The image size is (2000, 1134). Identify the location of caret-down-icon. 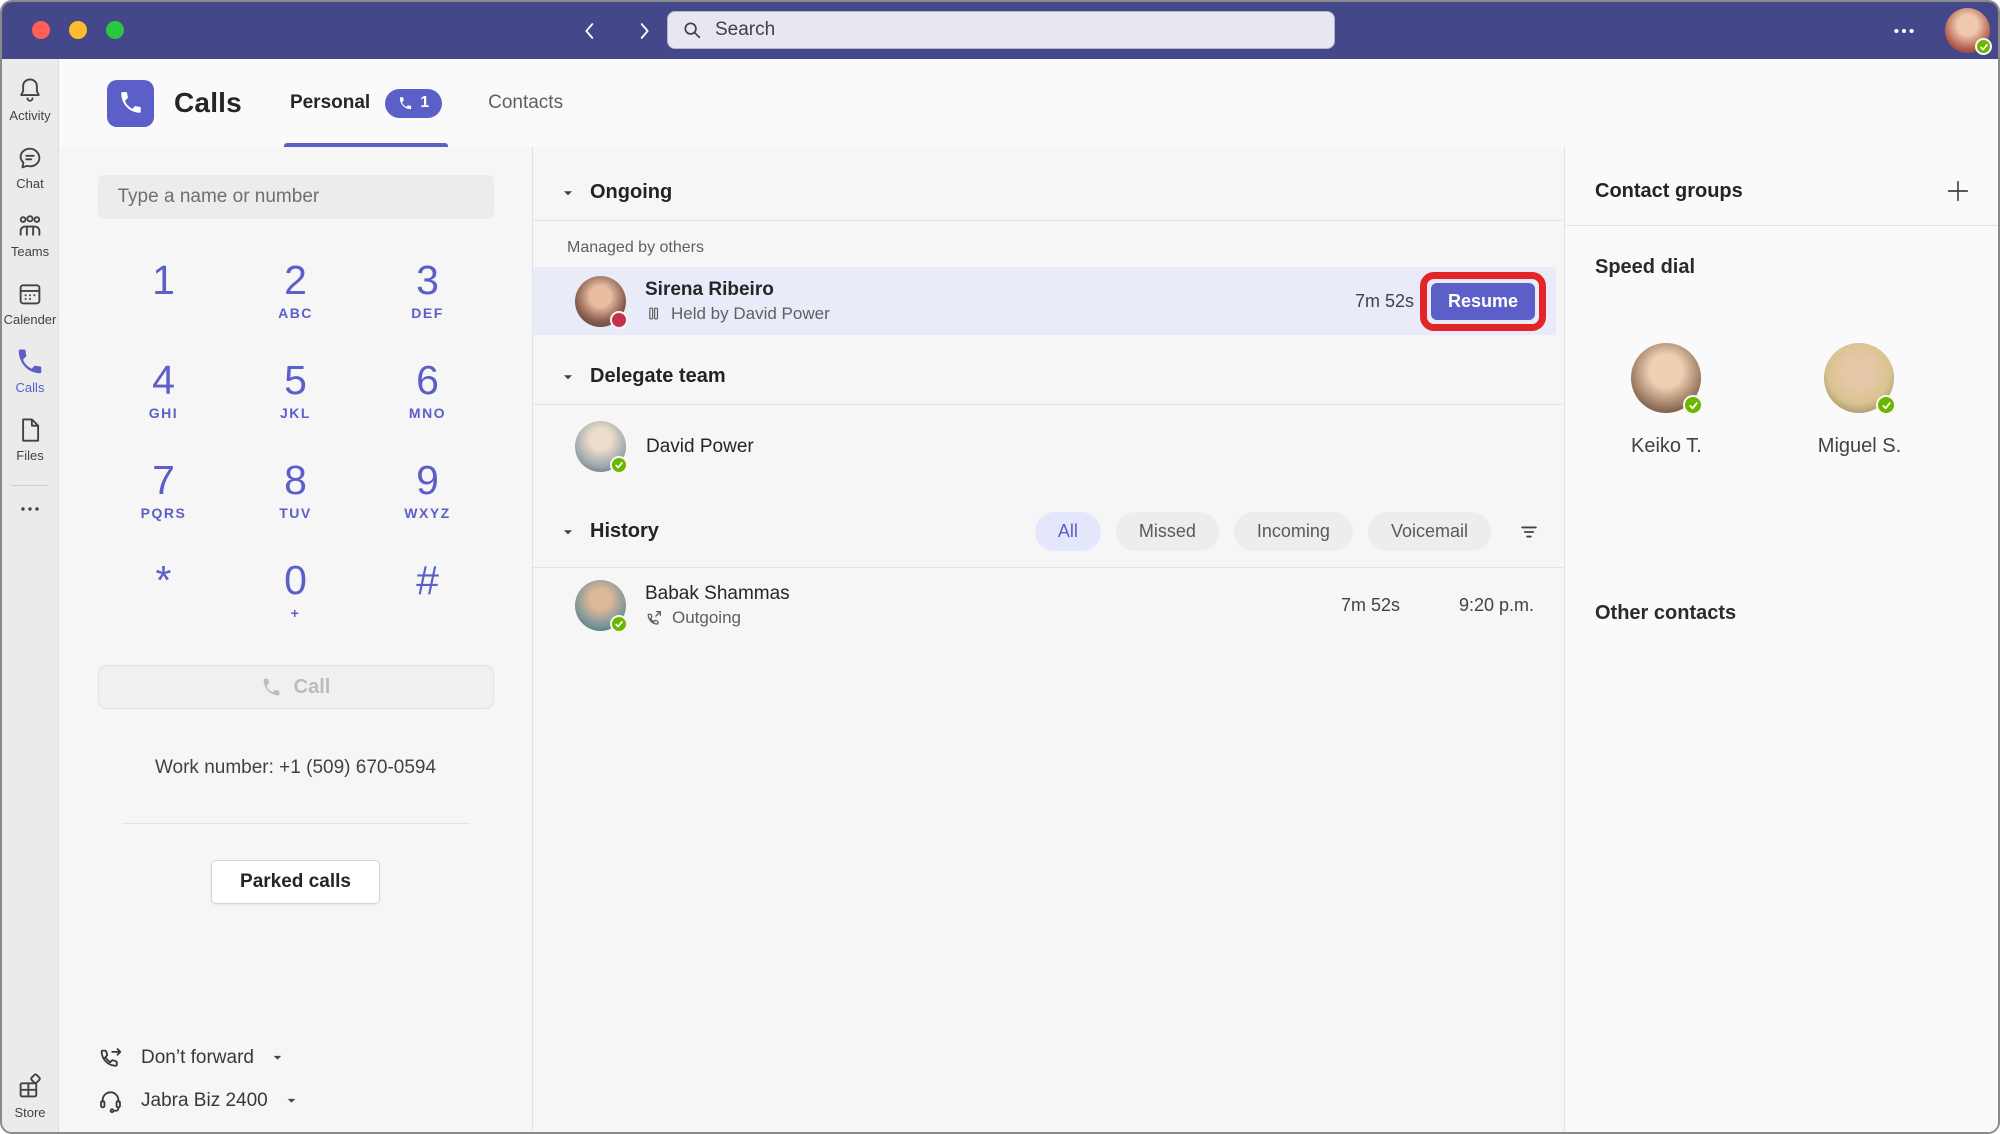
(568, 532).